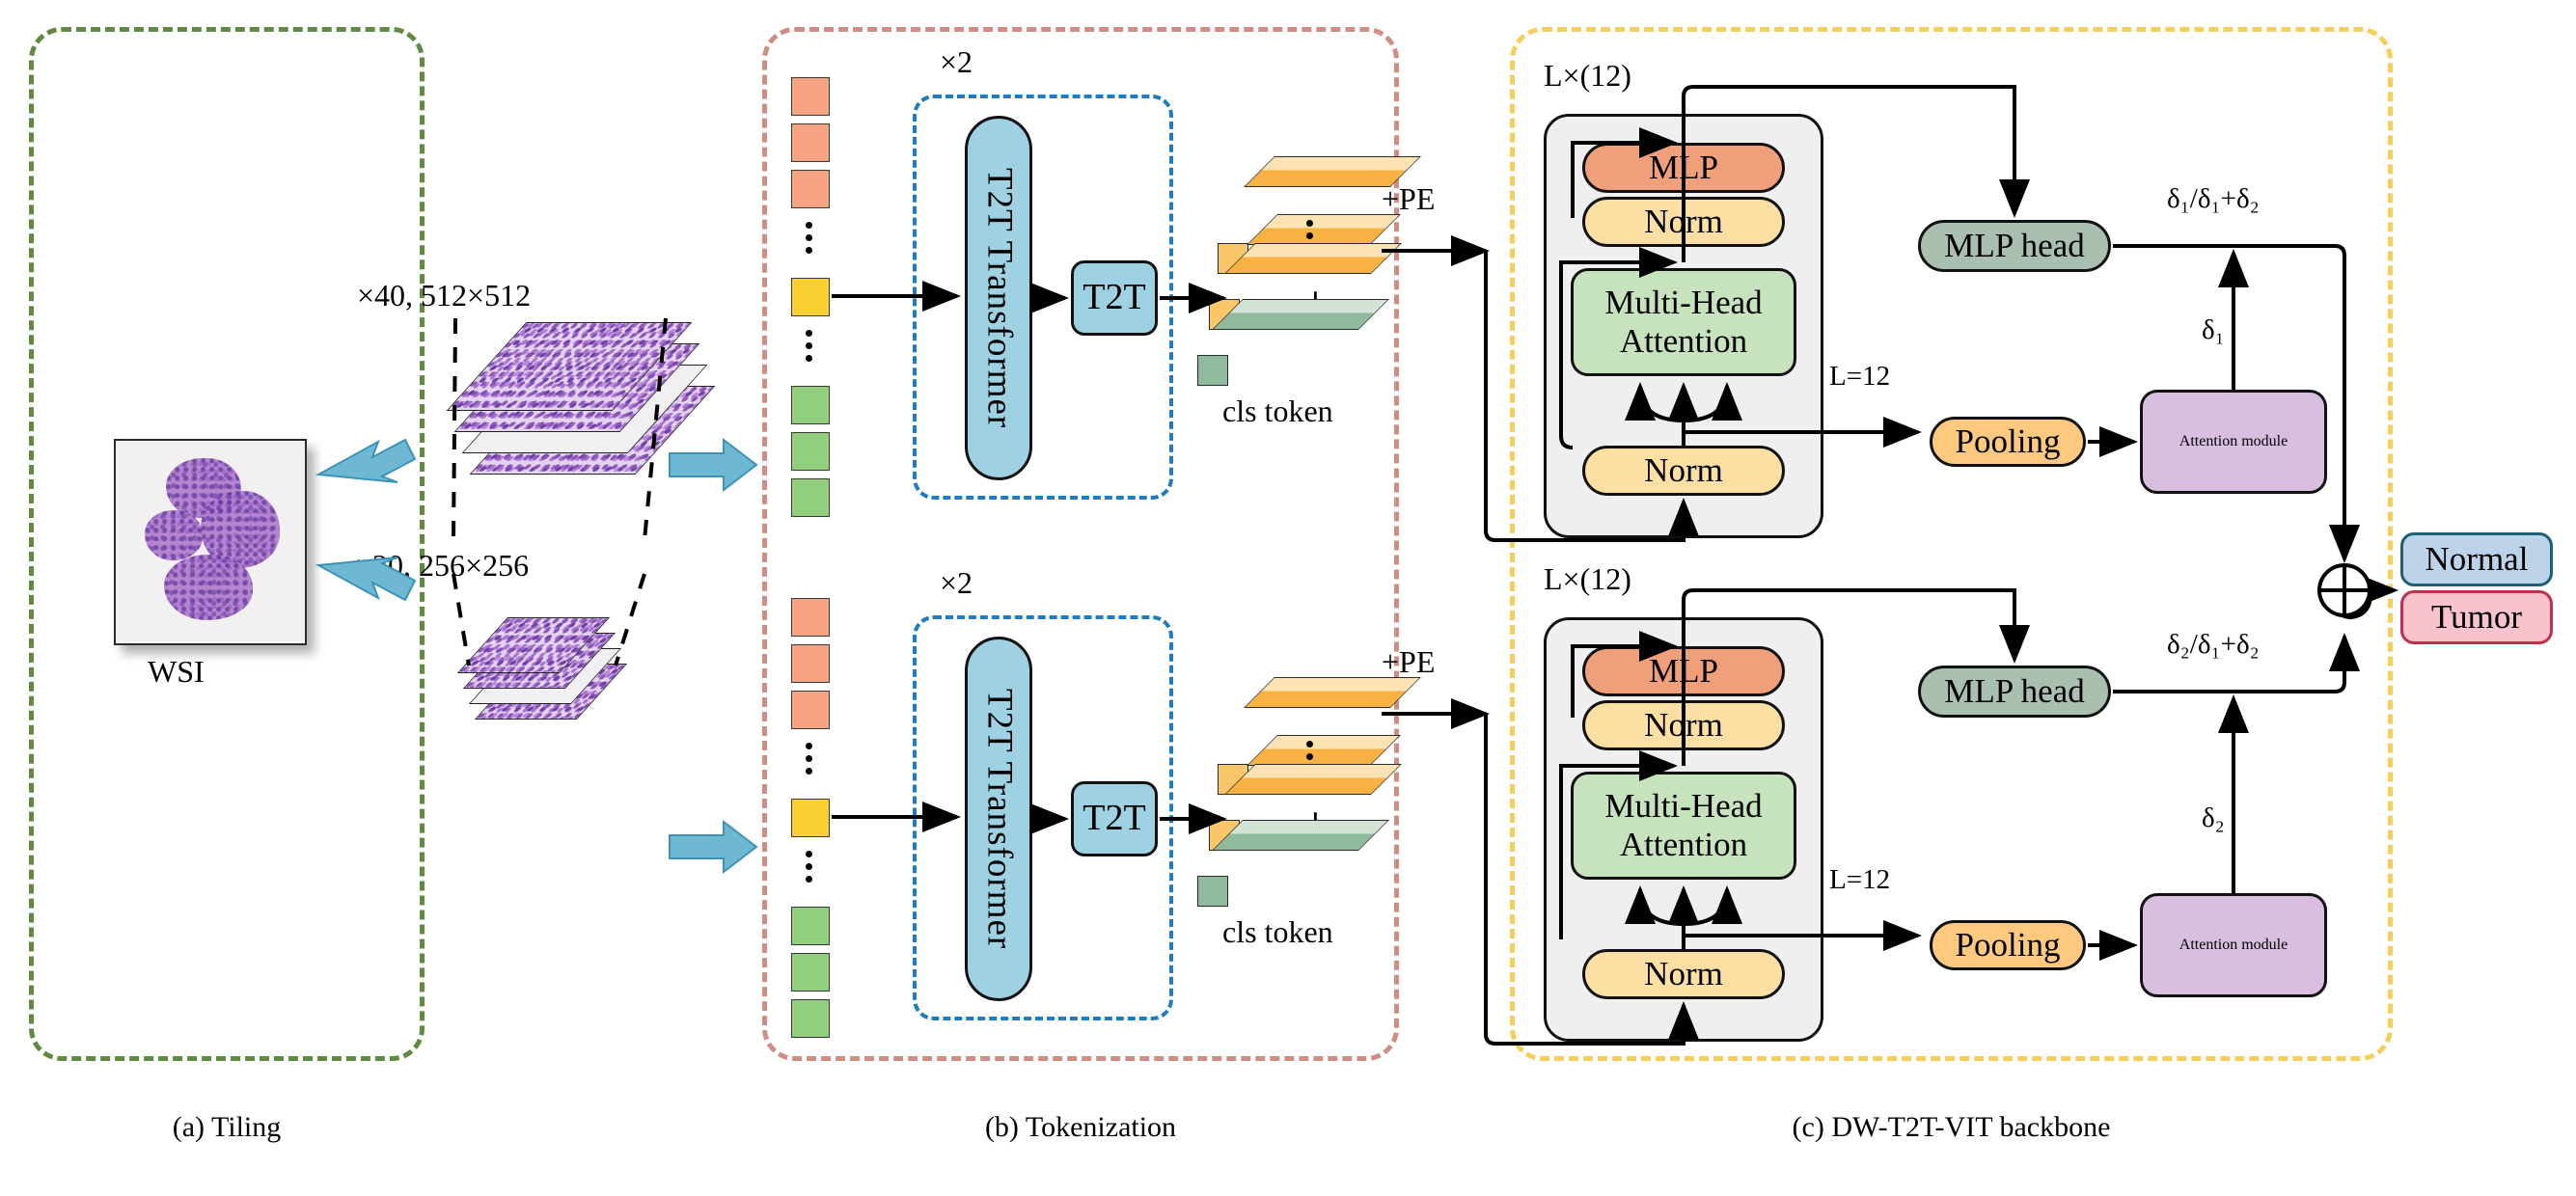 The width and height of the screenshot is (2576, 1196). I want to click on cls-token-label-top: cls token, so click(1277, 411).